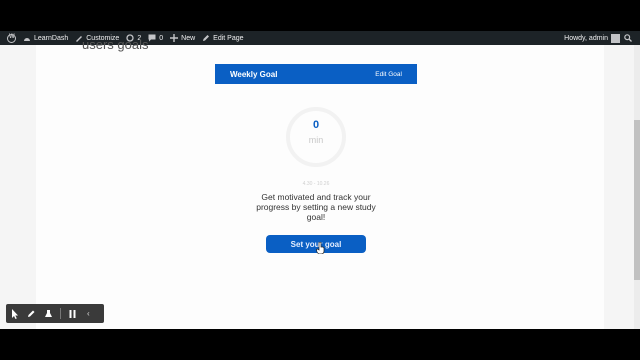 The width and height of the screenshot is (640, 360). I want to click on pen-tool-button, so click(31, 313).